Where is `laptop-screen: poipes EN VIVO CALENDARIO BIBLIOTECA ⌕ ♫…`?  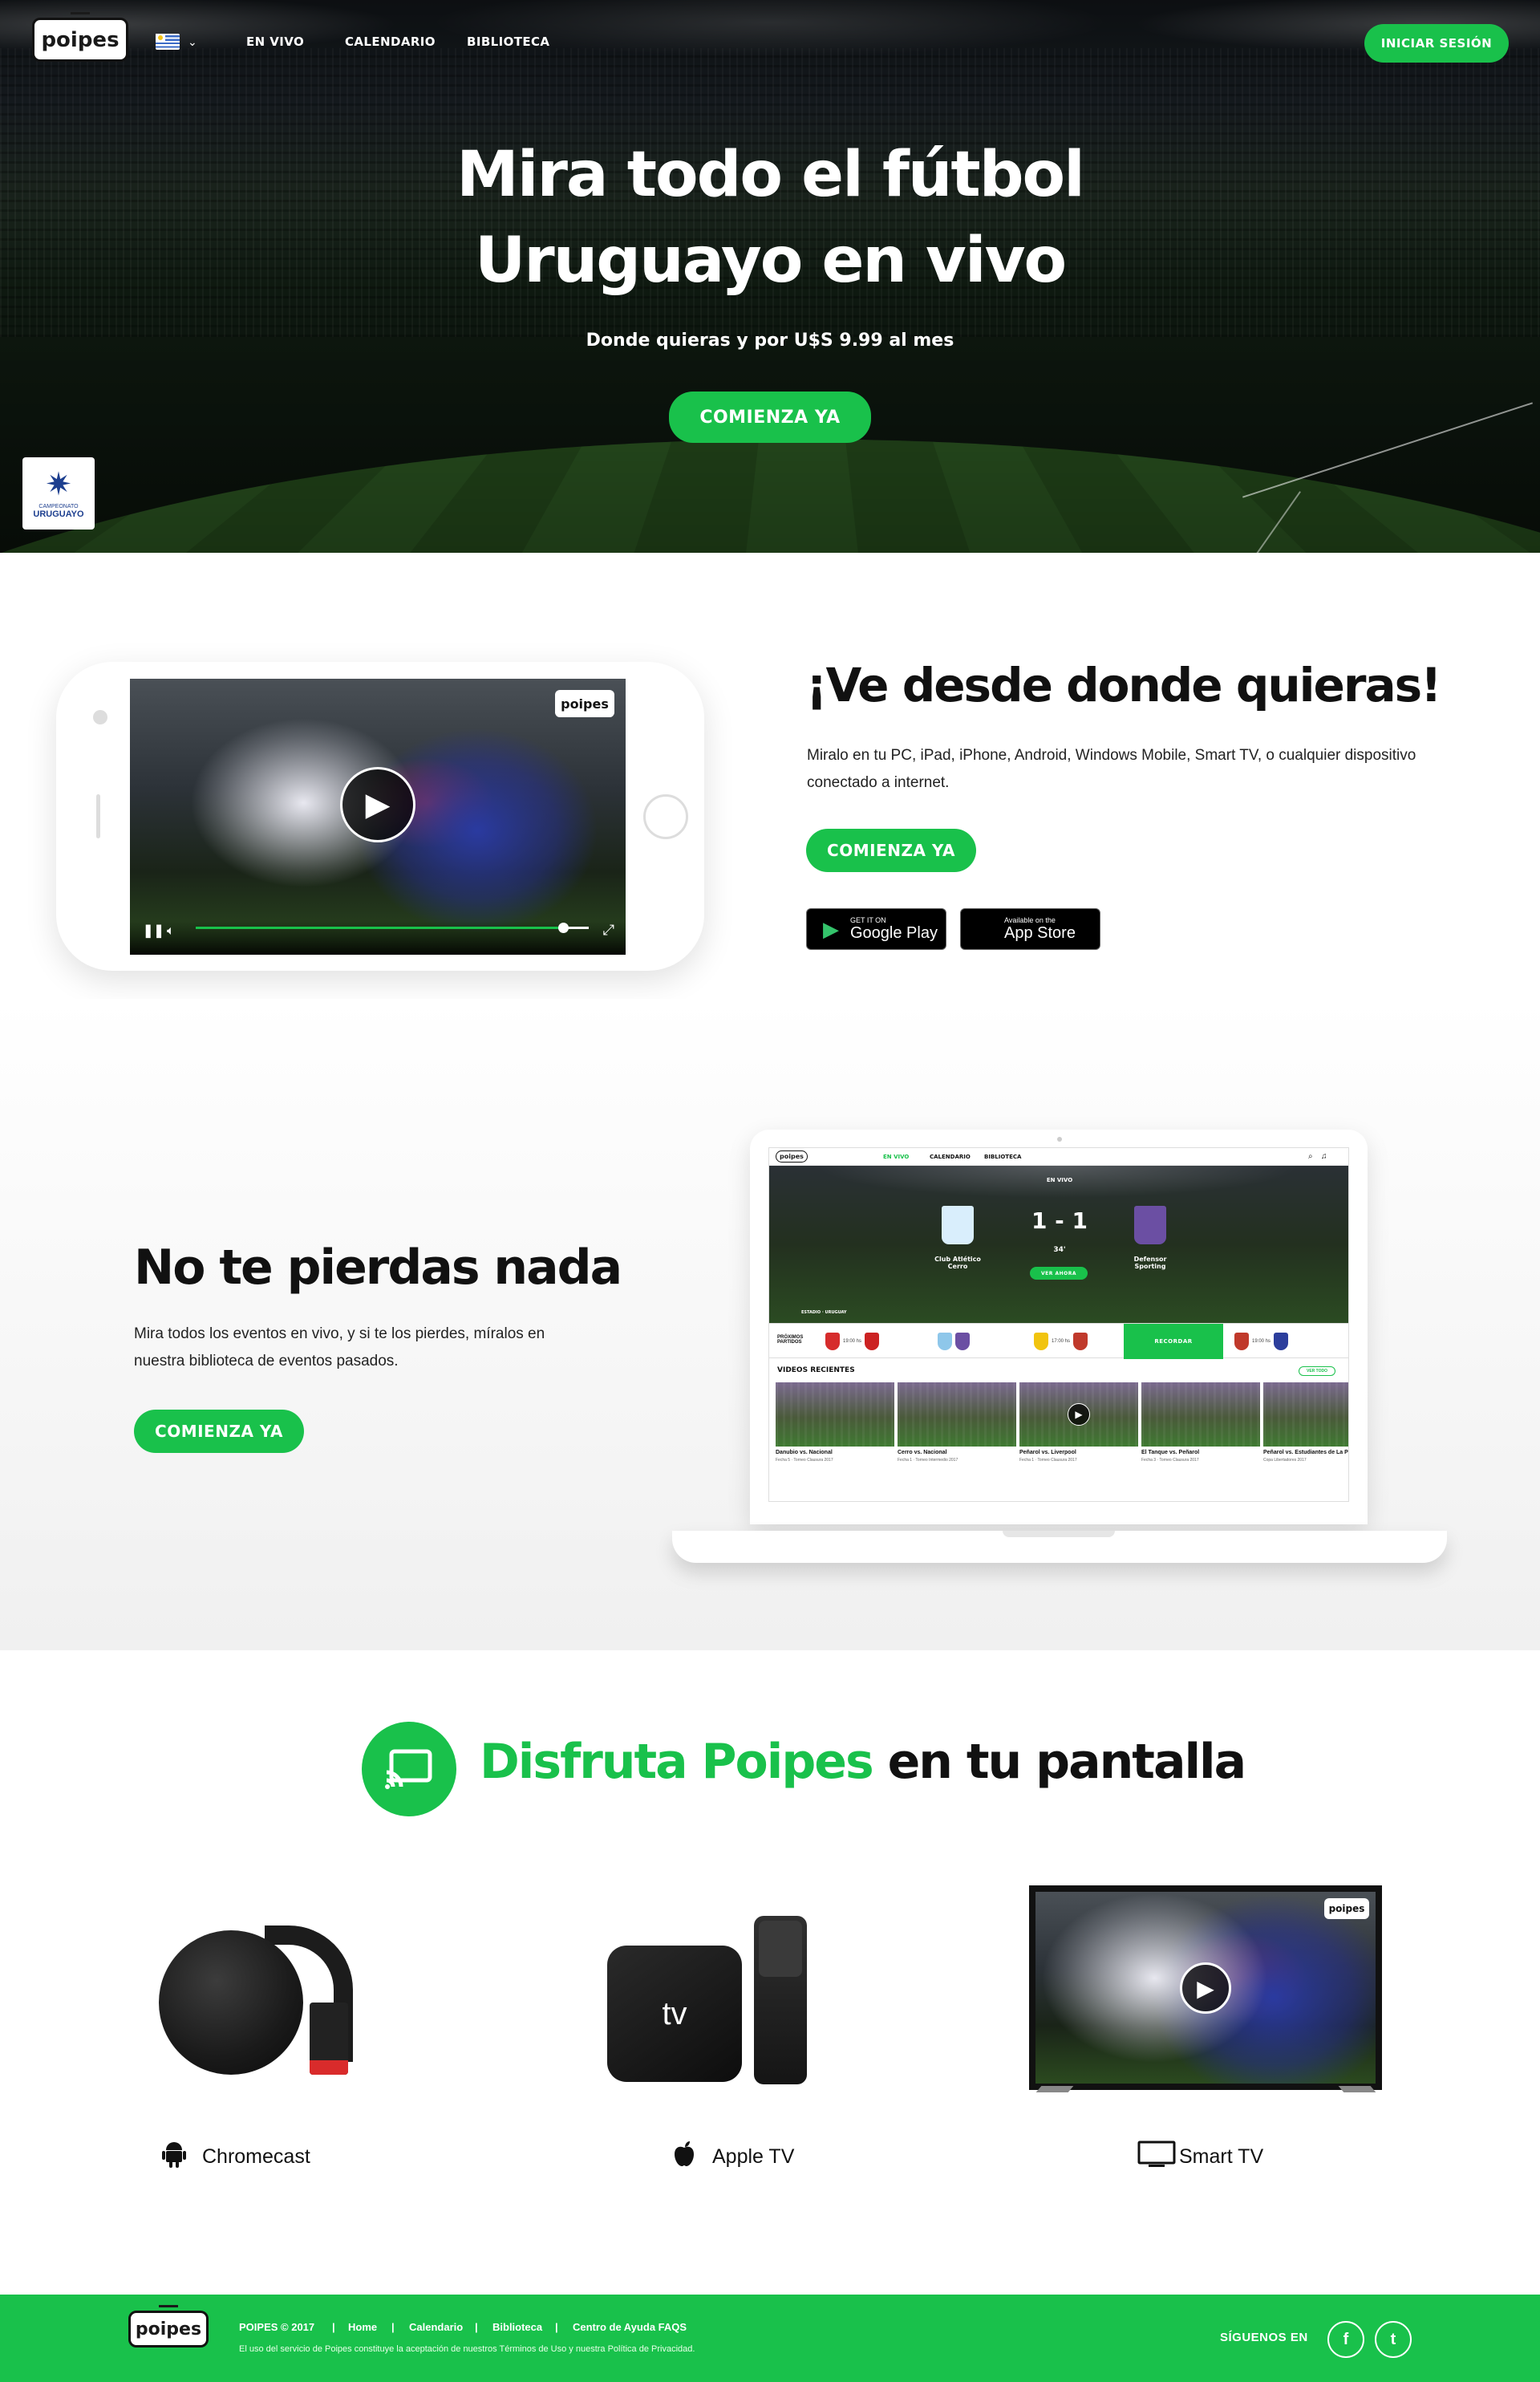
laptop-screen: poipes EN VIVO CALENDARIO BIBLIOTECA ⌕ ♫… is located at coordinates (1058, 1324).